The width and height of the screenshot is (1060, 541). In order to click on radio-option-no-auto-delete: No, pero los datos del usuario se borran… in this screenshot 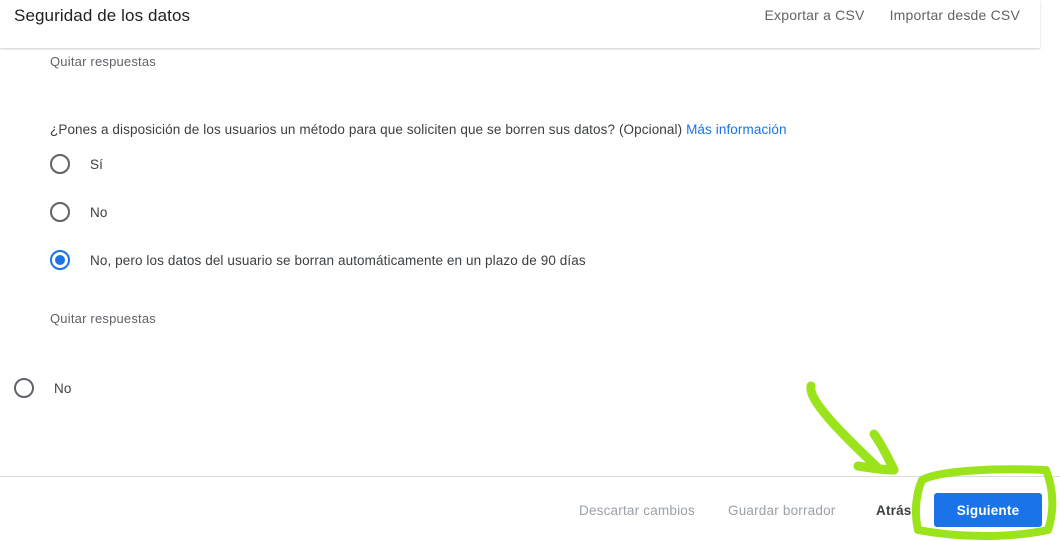, I will do `click(318, 260)`.